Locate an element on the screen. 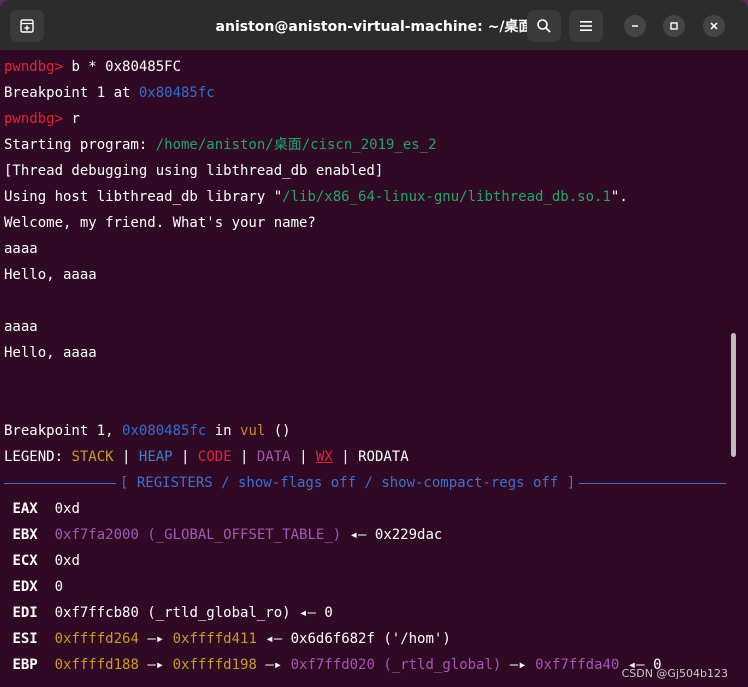 This screenshot has width=748, height=687. close-button is located at coordinates (714, 26).